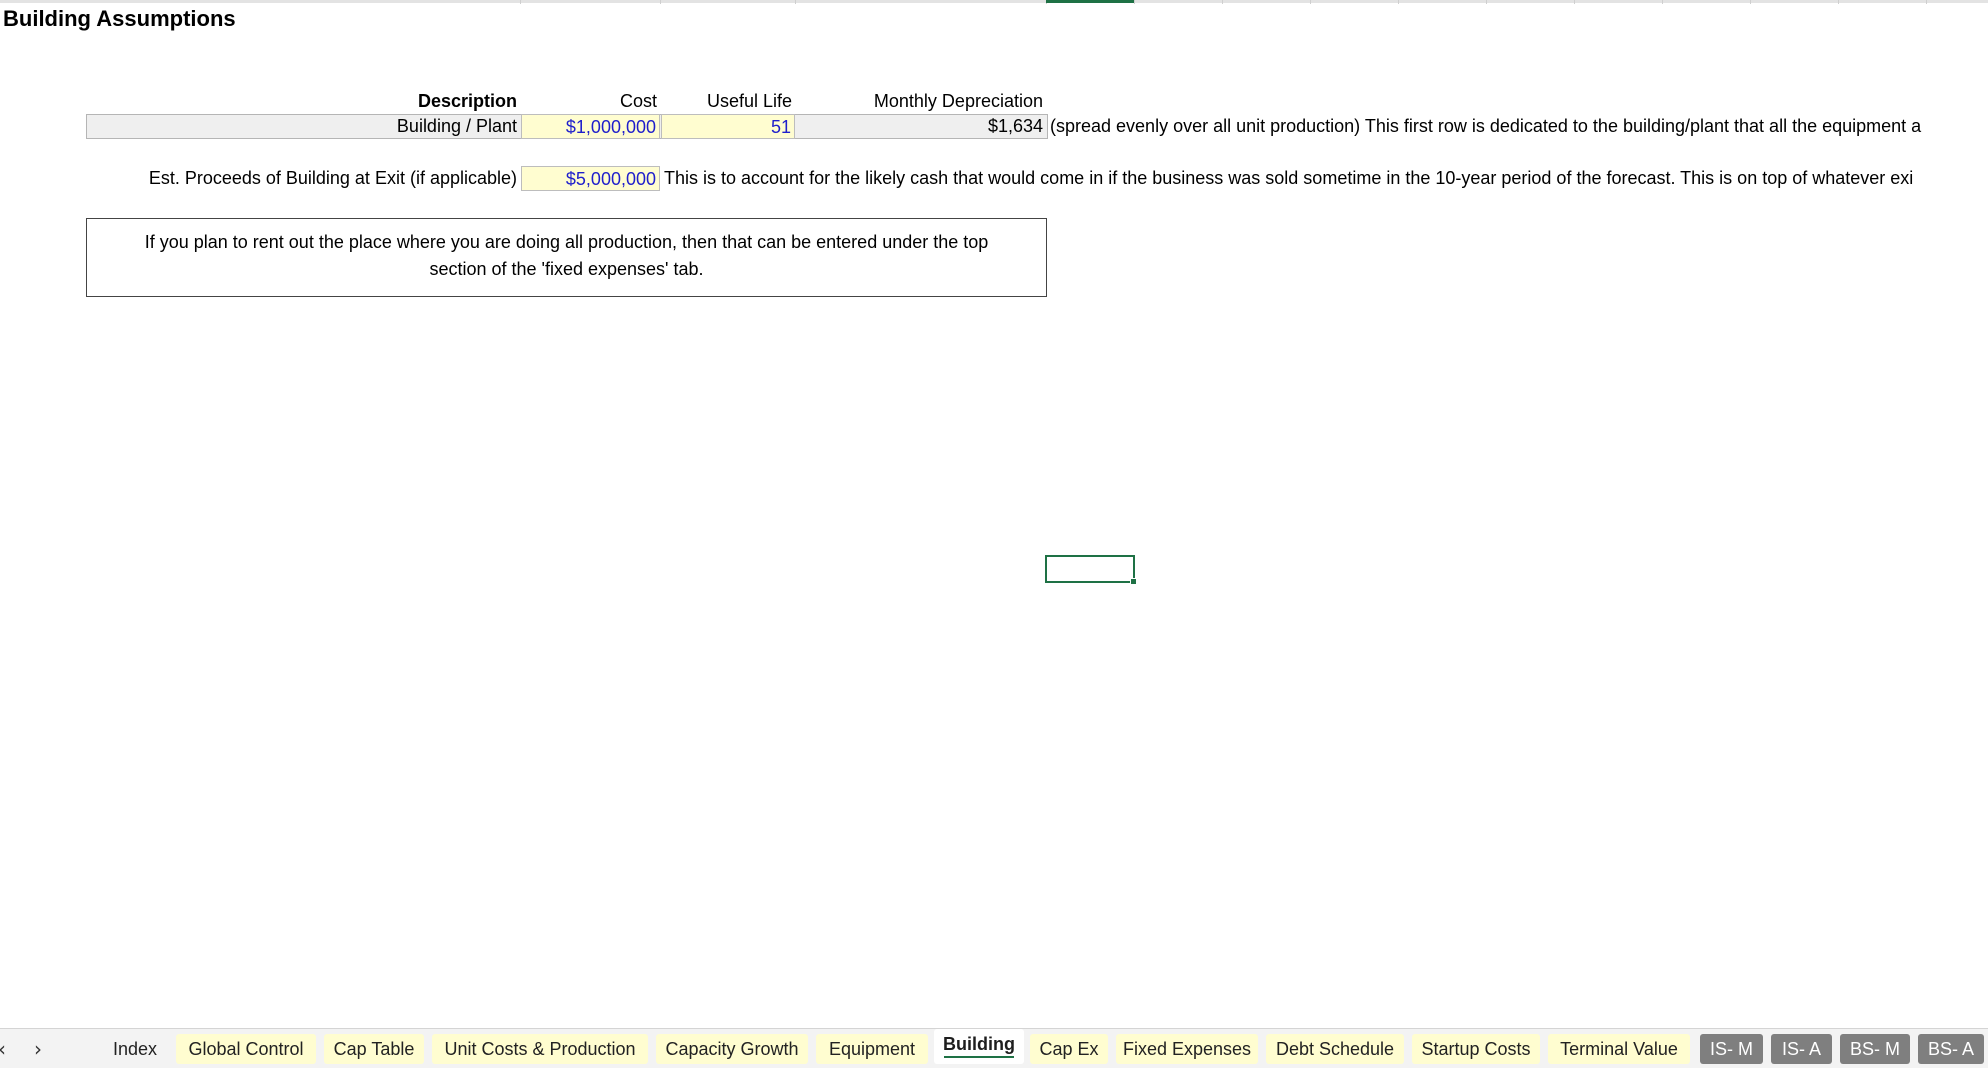 The height and width of the screenshot is (1068, 1988). I want to click on exit-proceeds-input: $5,000,000, so click(590, 178).